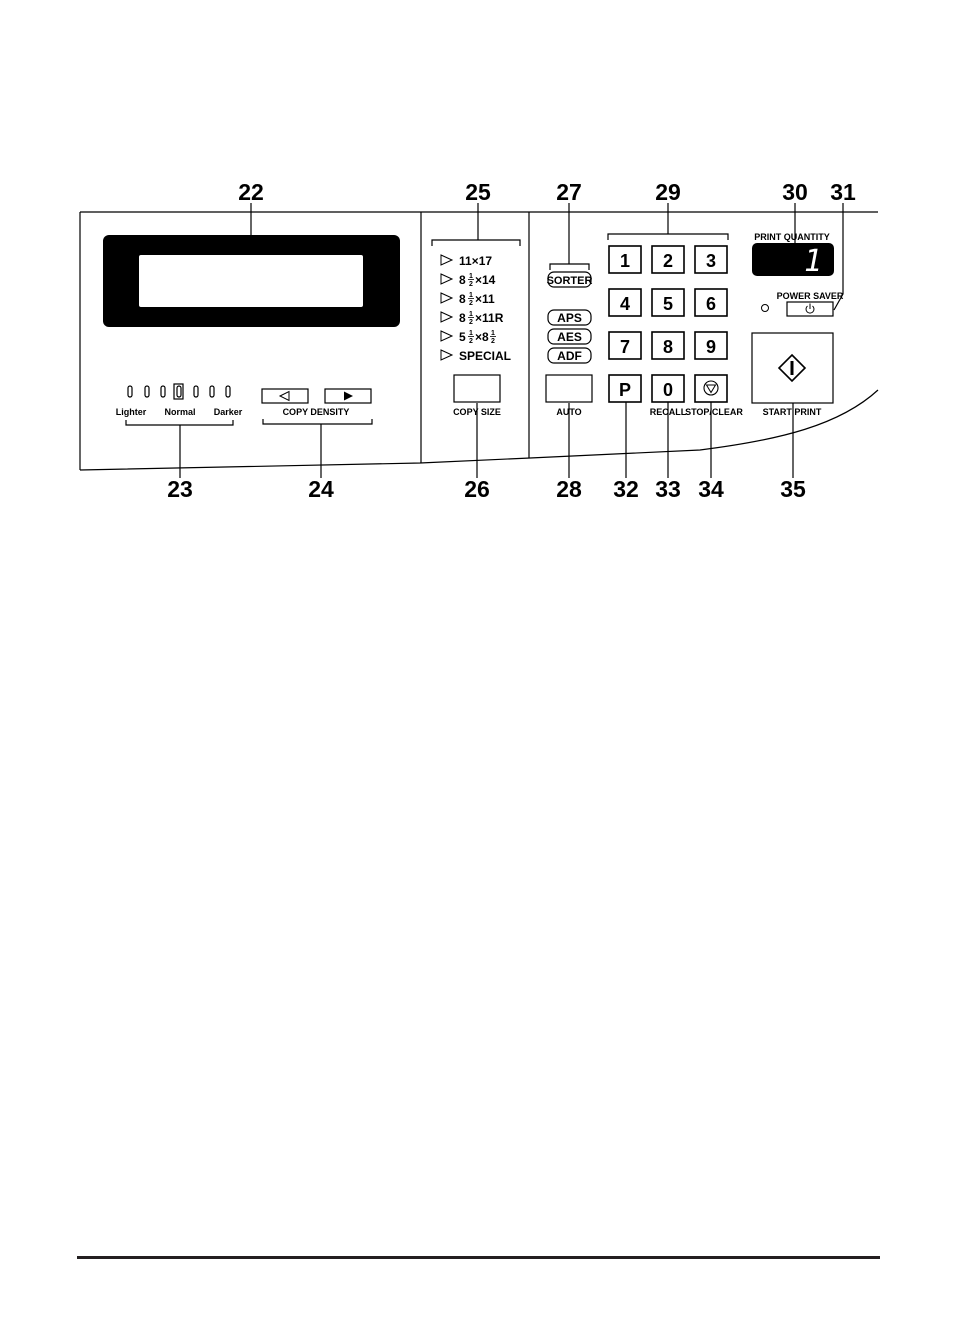 This screenshot has height=1336, width=954. Describe the element at coordinates (485, 356) in the screenshot. I see `size-label: SPECIAL` at that location.